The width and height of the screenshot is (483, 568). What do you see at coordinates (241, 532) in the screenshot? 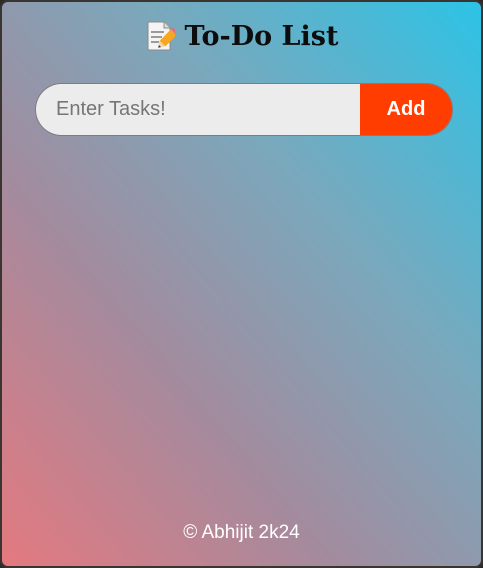
I see `footer-copyright: © Abhijit 2k24` at bounding box center [241, 532].